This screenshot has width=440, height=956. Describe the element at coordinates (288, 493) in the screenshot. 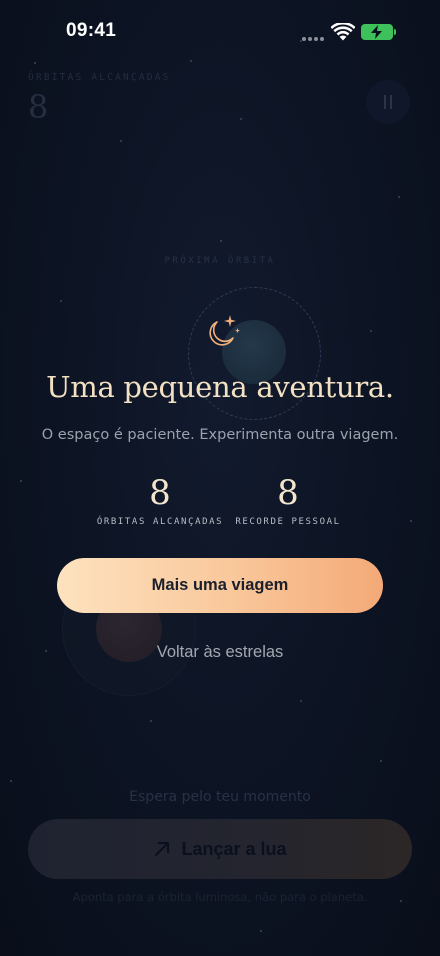

I see `stat-value: 8` at that location.